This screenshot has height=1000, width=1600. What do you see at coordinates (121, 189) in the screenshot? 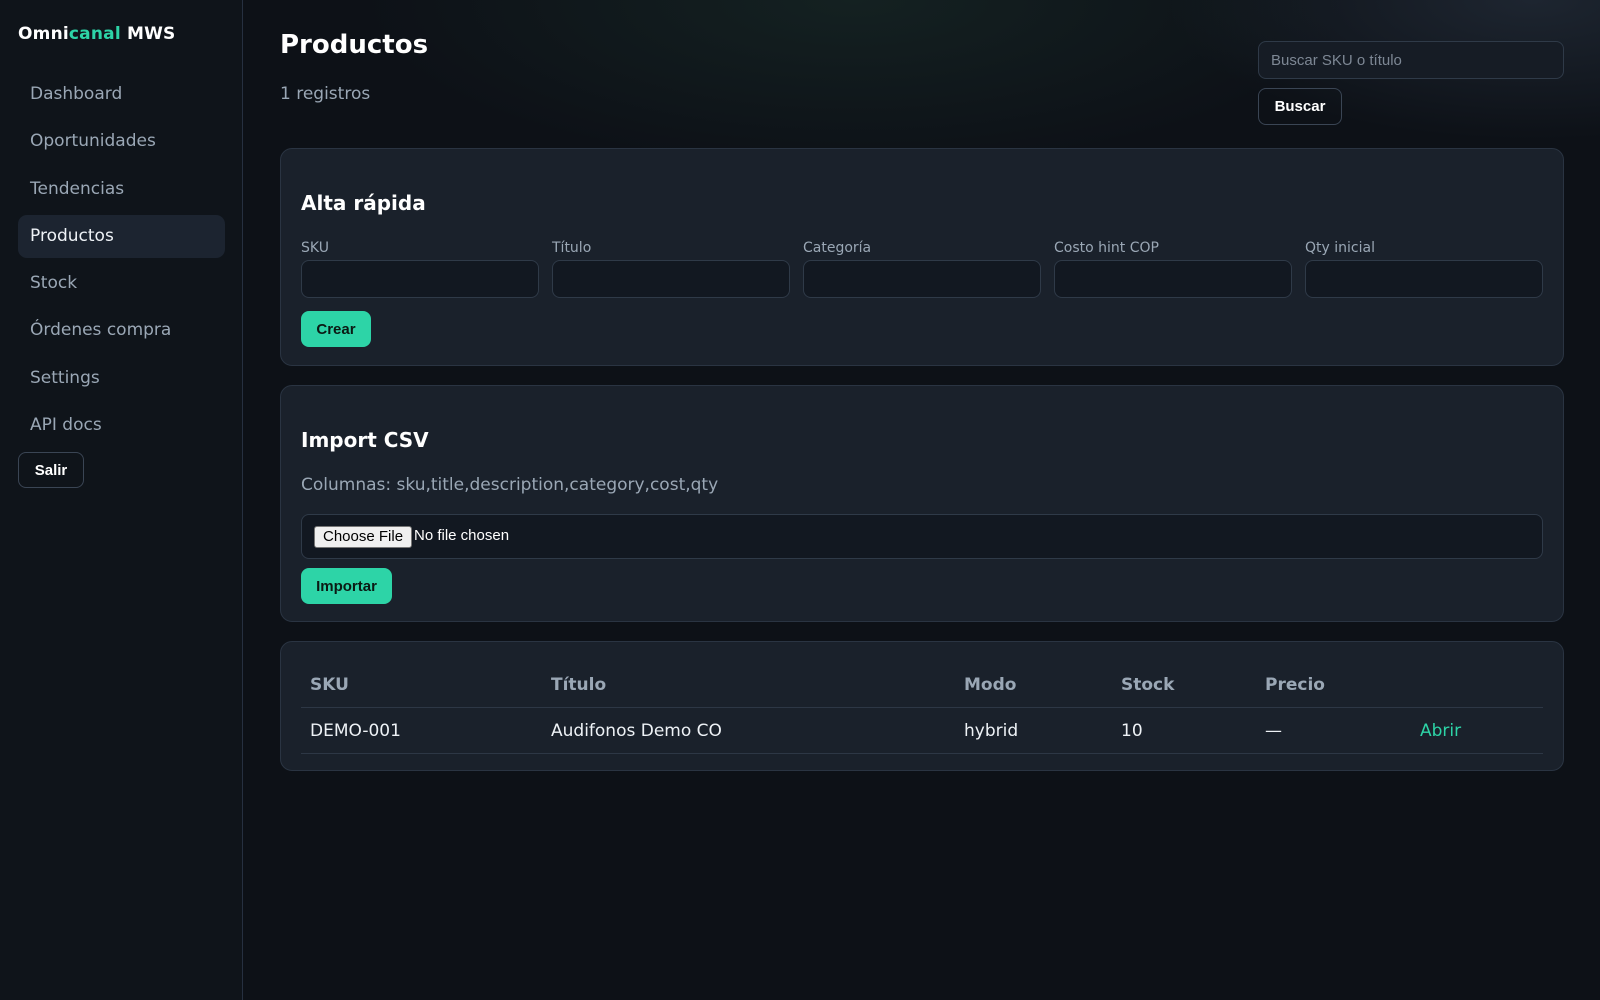
I see `sidebar-item-tendencias: Tendencias` at bounding box center [121, 189].